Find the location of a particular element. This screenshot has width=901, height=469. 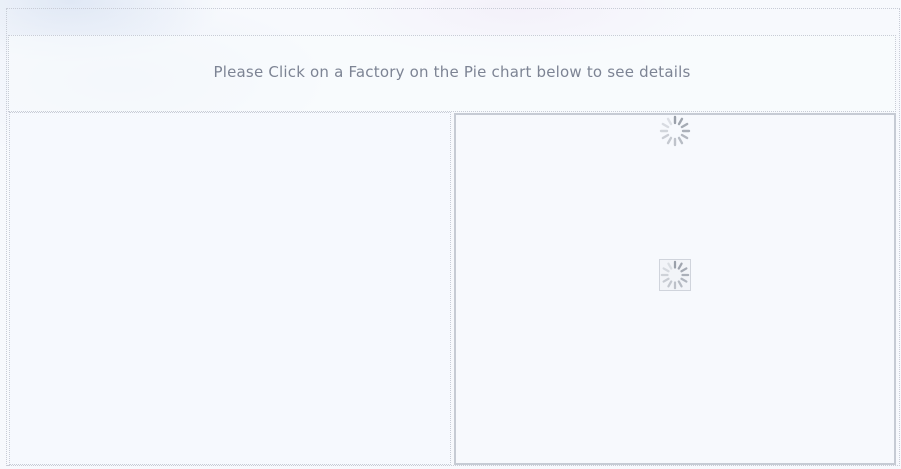

divider is located at coordinates (213, 465).